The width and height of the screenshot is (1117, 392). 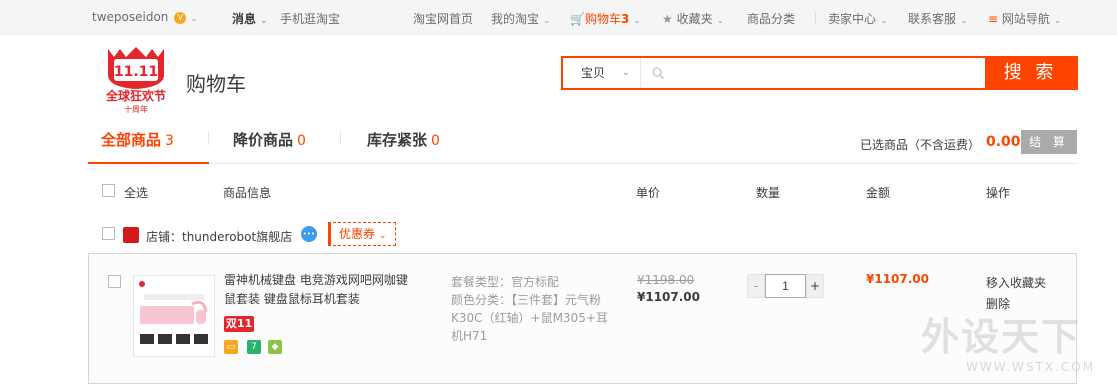 What do you see at coordinates (357, 234) in the screenshot?
I see `coupon-label: 优惠券` at bounding box center [357, 234].